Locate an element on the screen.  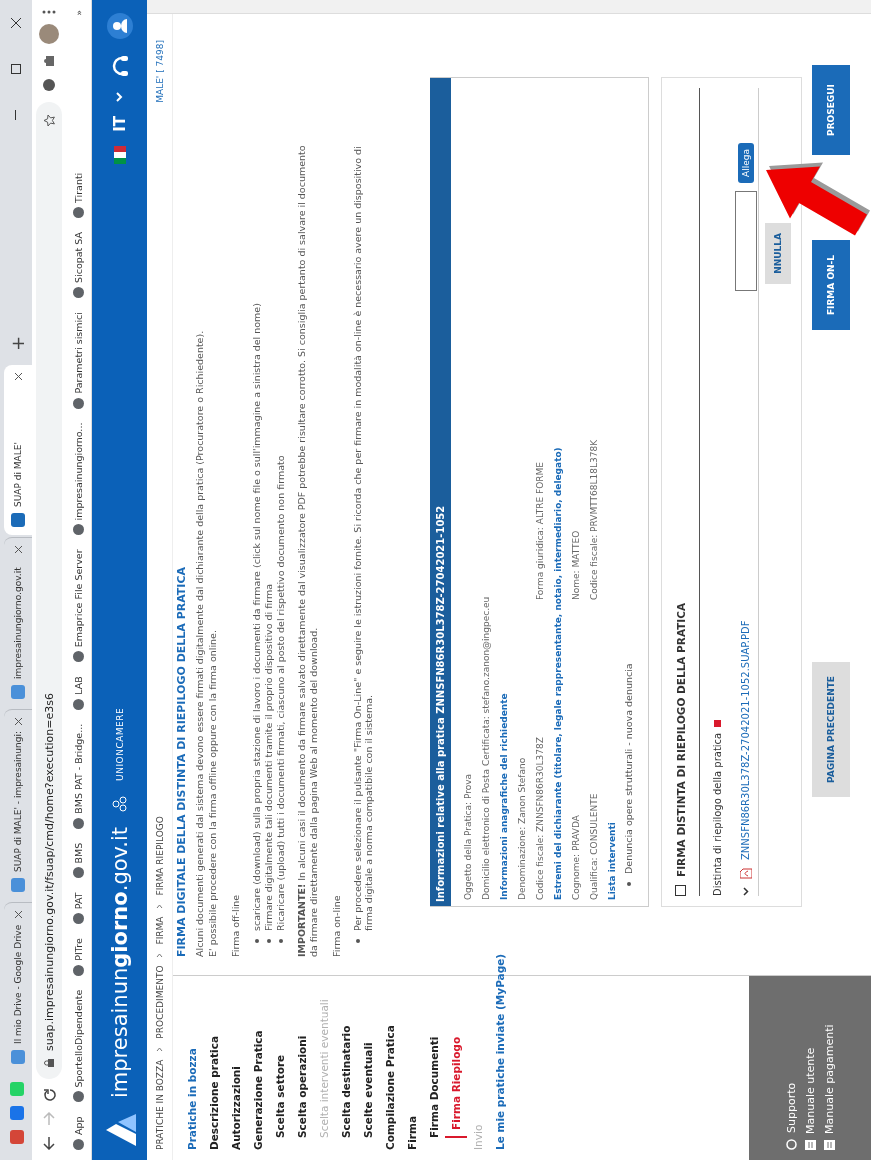
reload-icon is located at coordinates (49, 1095).